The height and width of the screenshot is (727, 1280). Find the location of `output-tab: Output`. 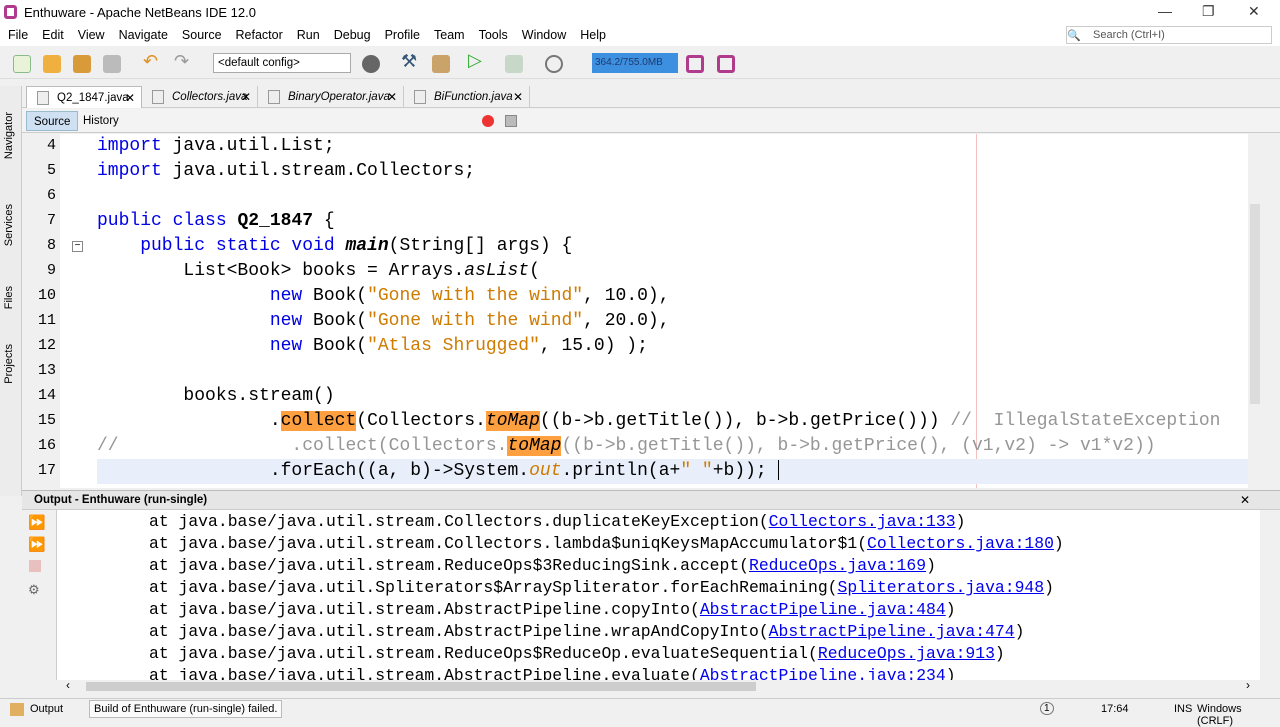

output-tab: Output is located at coordinates (46, 709).